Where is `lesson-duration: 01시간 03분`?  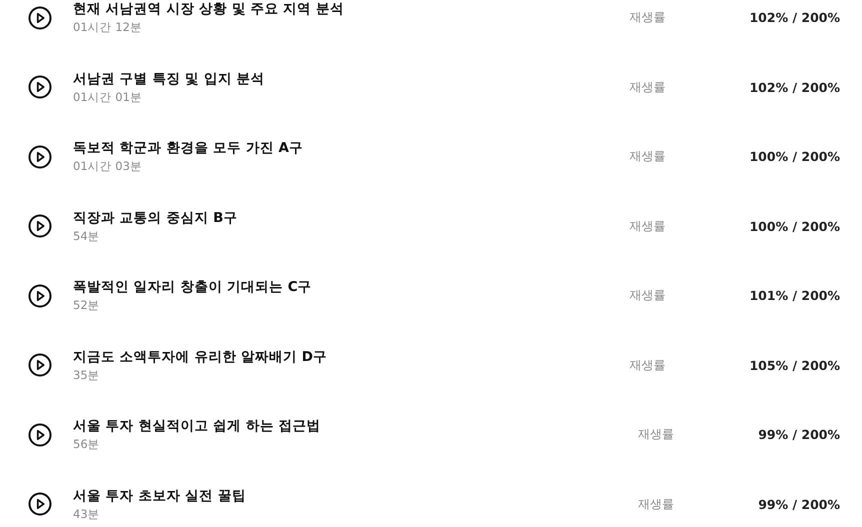 lesson-duration: 01시간 03분 is located at coordinates (107, 166).